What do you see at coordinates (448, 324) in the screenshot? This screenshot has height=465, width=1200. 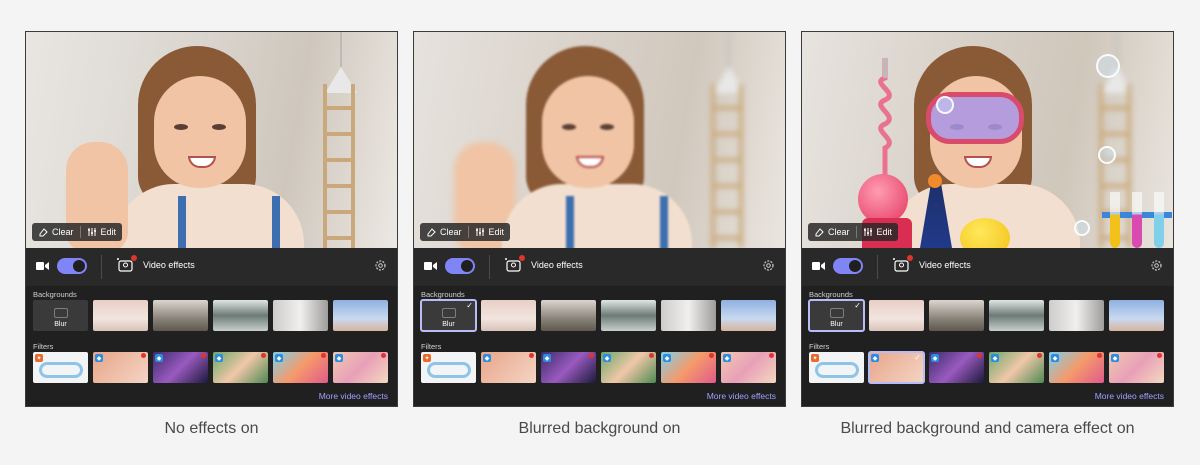 I see `blur-label: Blur` at bounding box center [448, 324].